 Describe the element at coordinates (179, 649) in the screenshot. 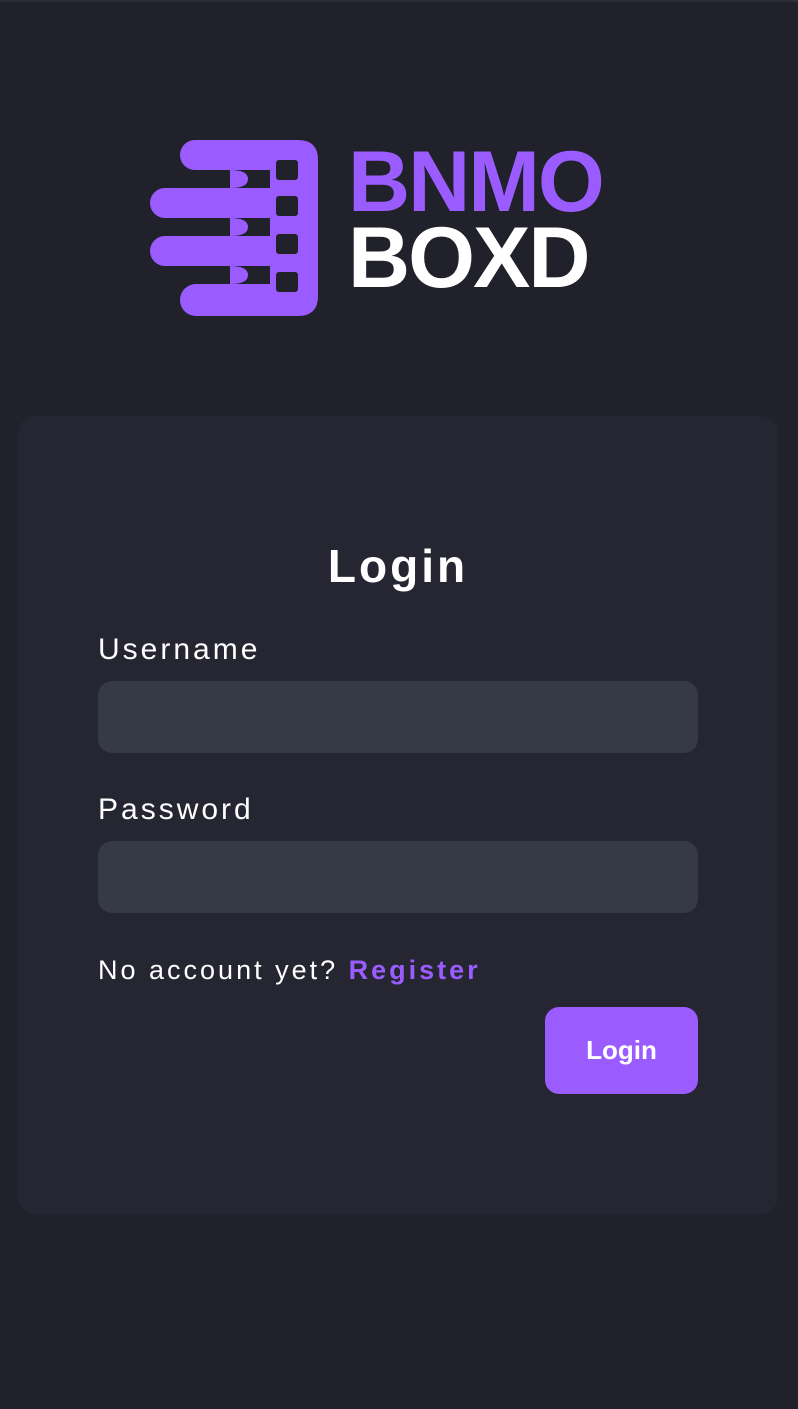

I see `username-label: Username` at that location.